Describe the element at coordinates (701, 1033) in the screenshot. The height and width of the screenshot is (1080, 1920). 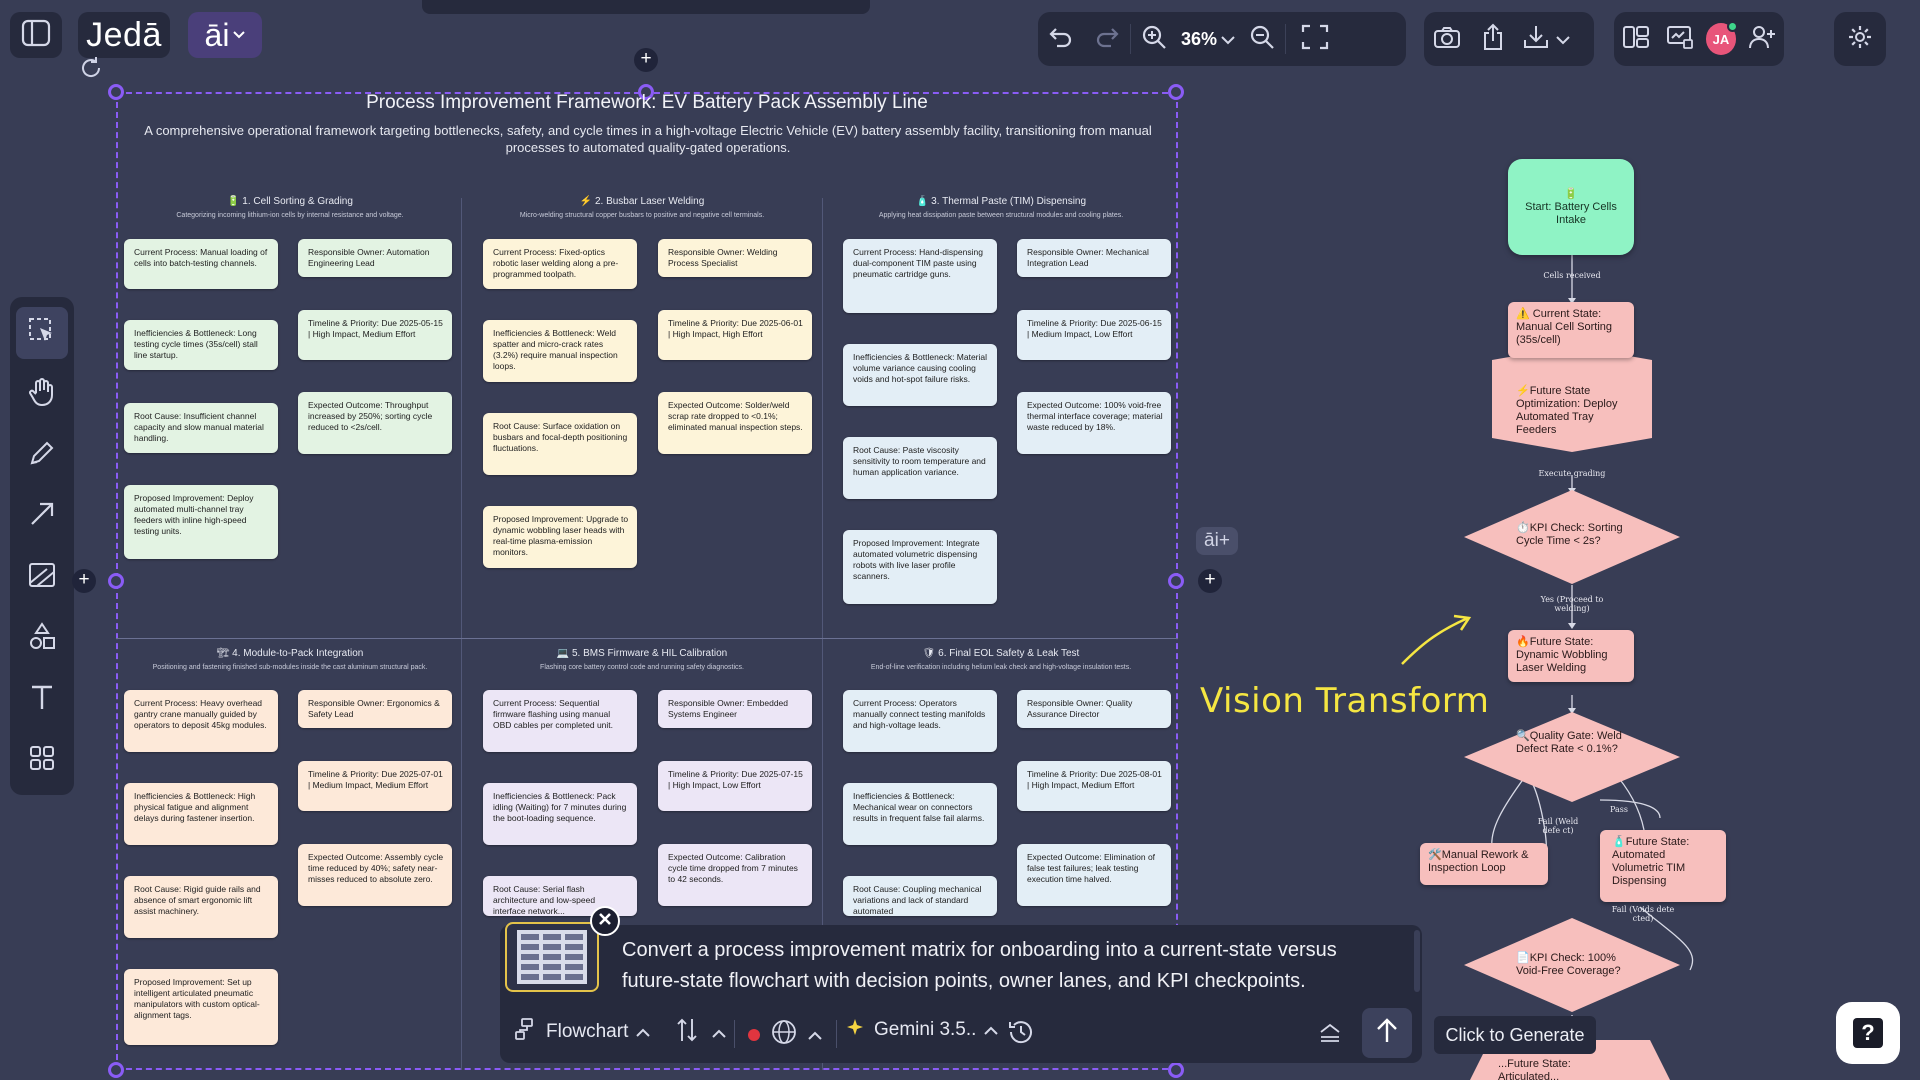
I see `direction-dropdown` at that location.